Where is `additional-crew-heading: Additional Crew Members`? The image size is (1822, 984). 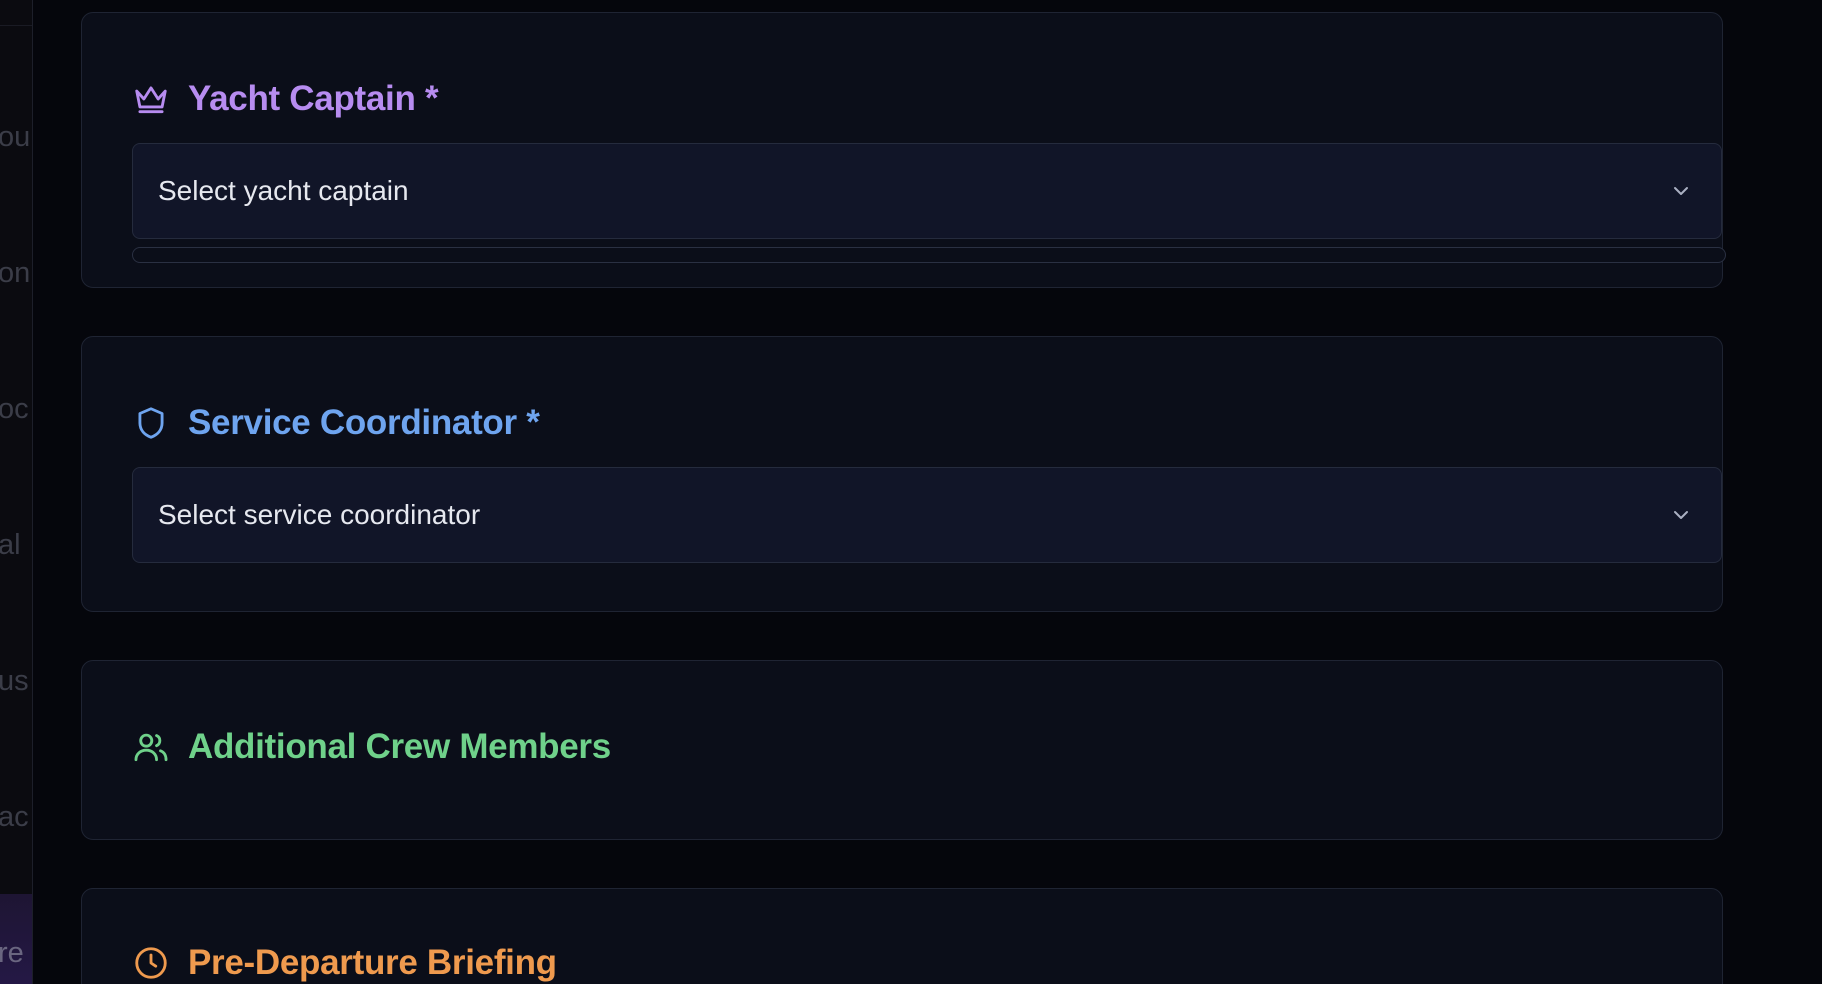
additional-crew-heading: Additional Crew Members is located at coordinates (371, 747).